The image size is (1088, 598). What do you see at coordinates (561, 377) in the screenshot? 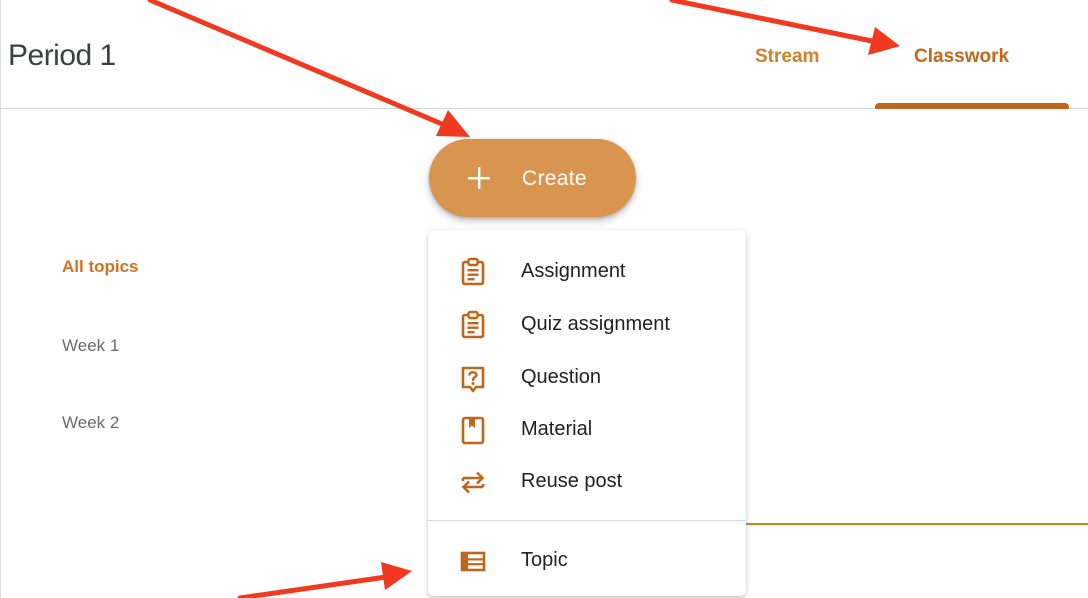
I see `menu-item-label: Question` at bounding box center [561, 377].